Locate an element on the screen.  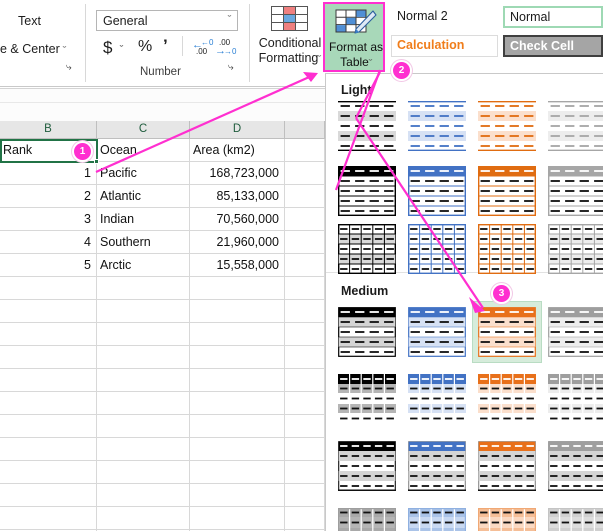
cell-e3 is located at coordinates (305, 196).